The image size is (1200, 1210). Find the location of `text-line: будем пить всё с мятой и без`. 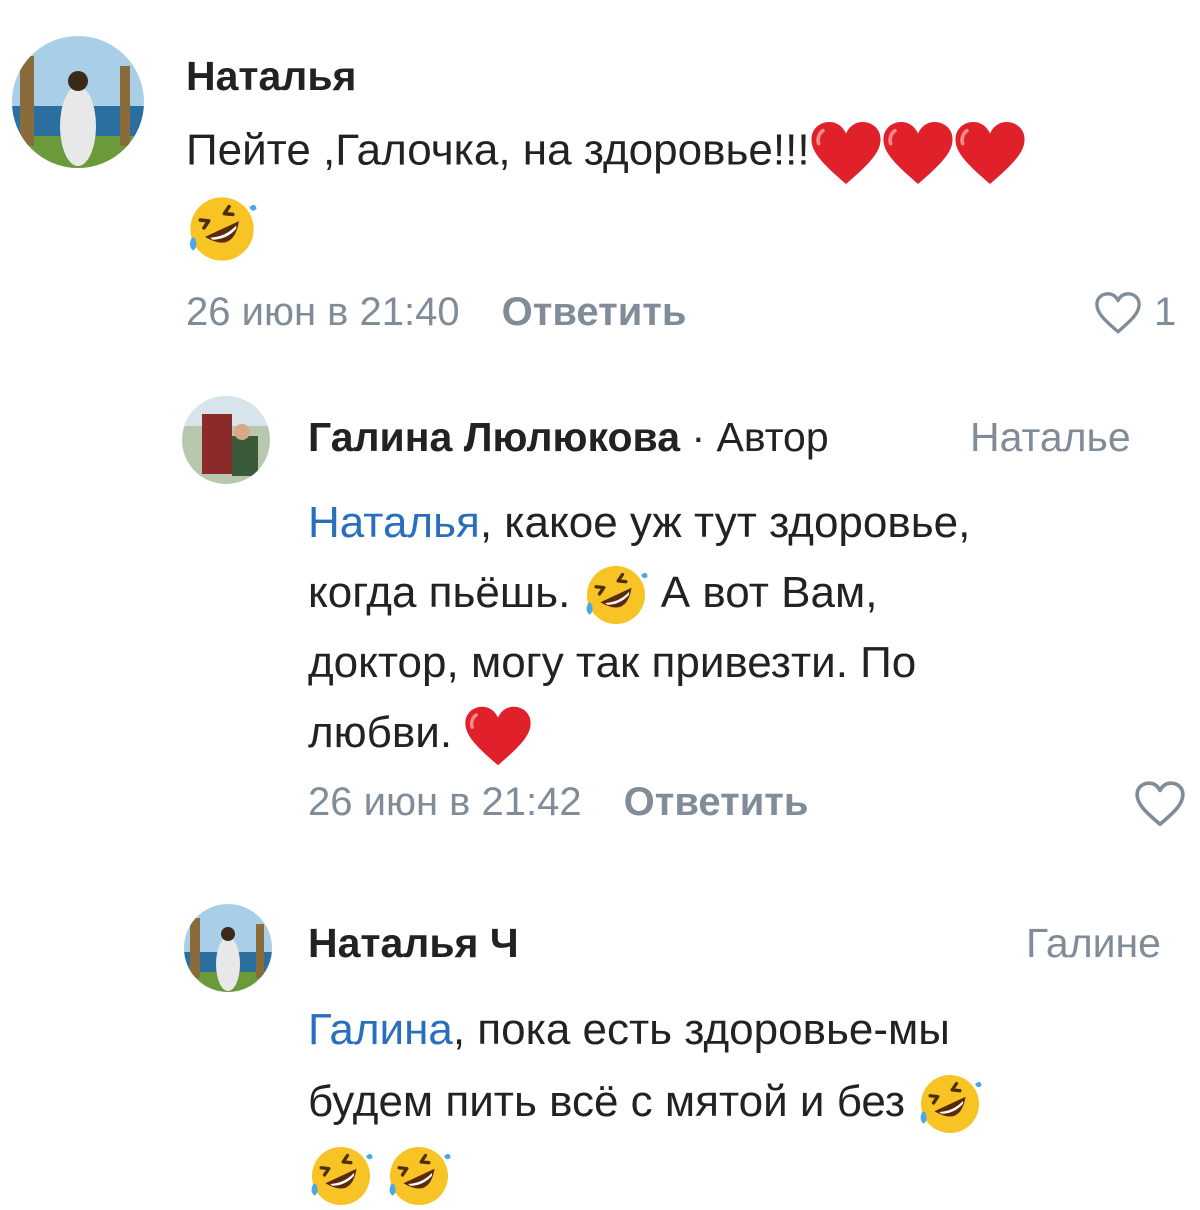

text-line: будем пить всё с мятой и без is located at coordinates (748, 1102).